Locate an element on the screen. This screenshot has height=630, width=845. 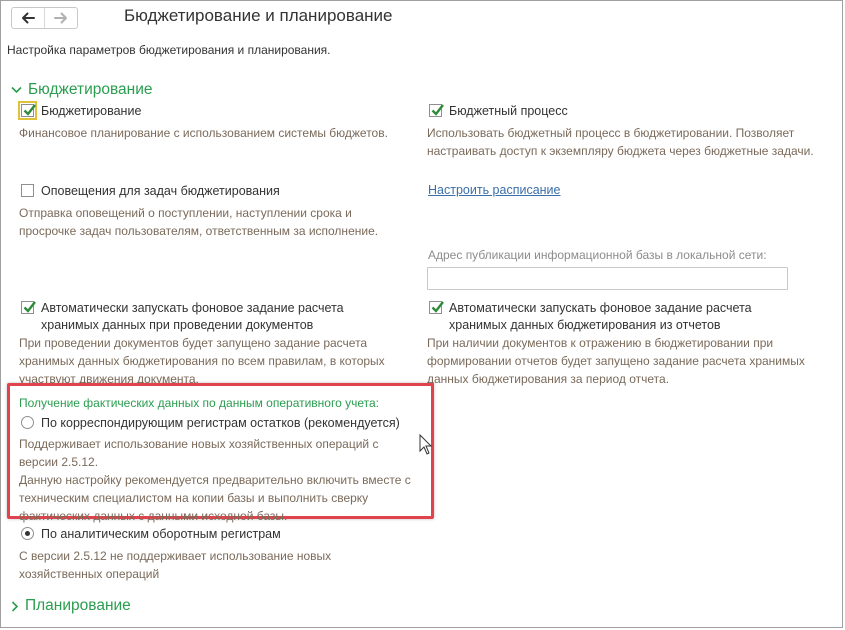
section-planning-header: Планирование is located at coordinates (71, 606).